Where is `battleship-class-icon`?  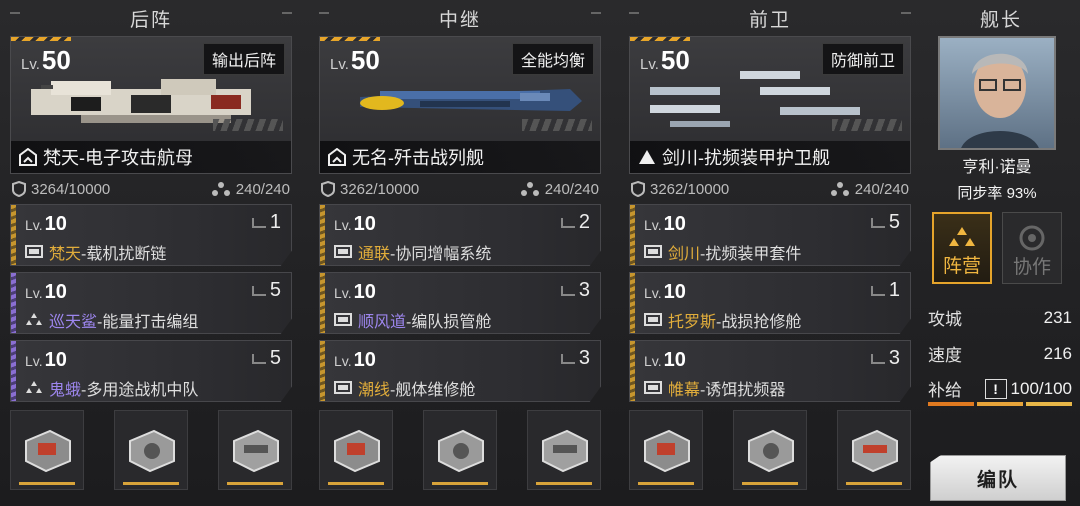 battleship-class-icon is located at coordinates (337, 157).